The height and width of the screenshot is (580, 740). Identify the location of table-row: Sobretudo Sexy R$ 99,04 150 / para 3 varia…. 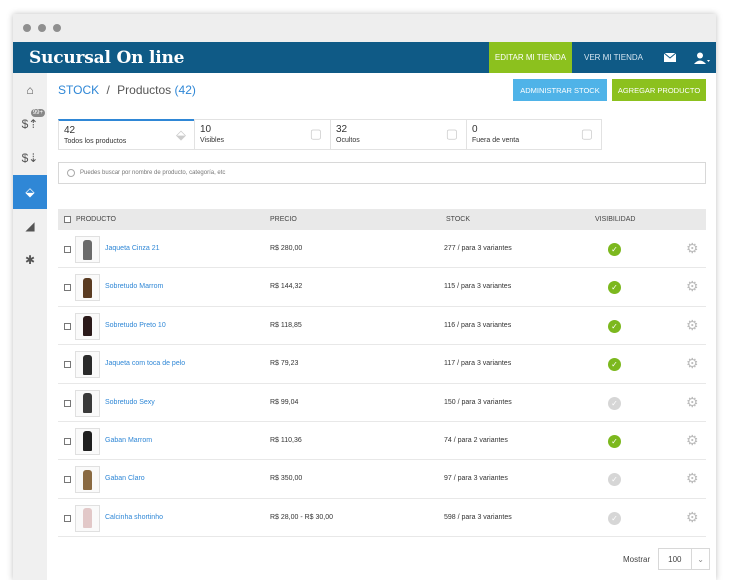
(382, 403).